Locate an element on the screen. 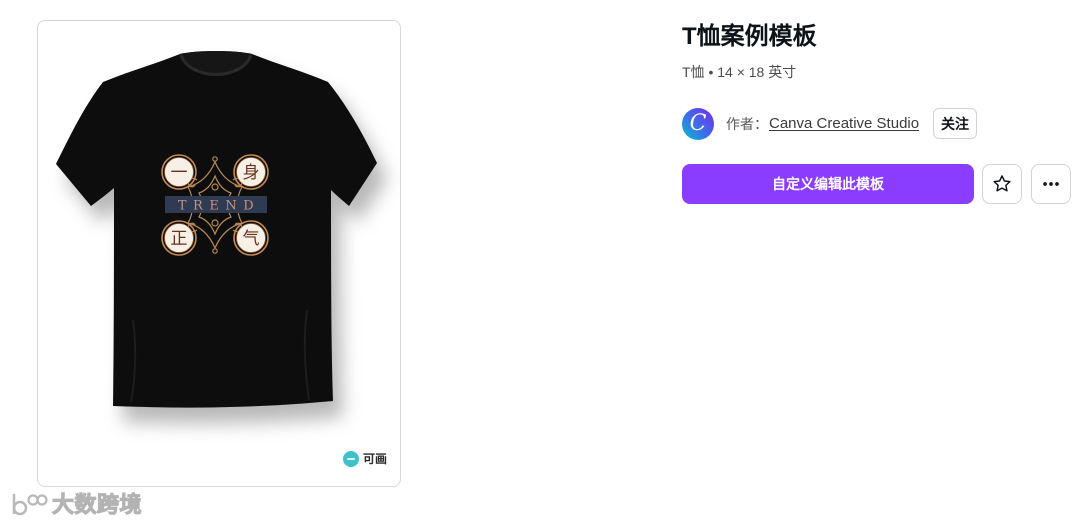 The image size is (1080, 526). more-options-button is located at coordinates (1051, 184).